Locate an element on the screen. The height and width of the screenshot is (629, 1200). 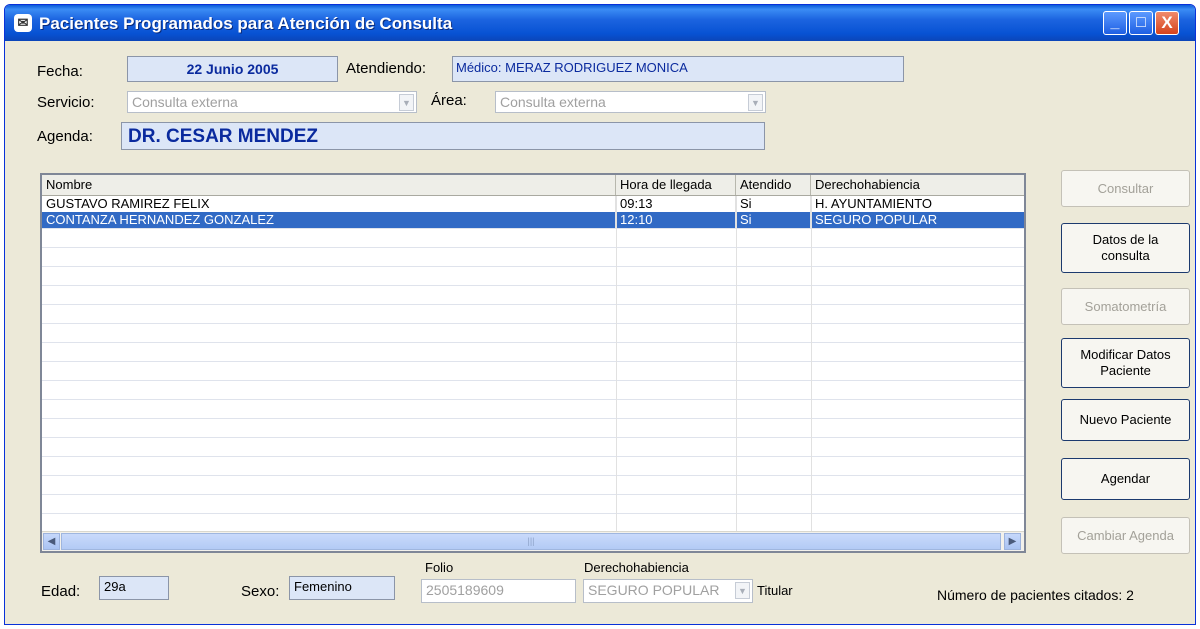
scroll-right-icon: ▶ is located at coordinates (1012, 541).